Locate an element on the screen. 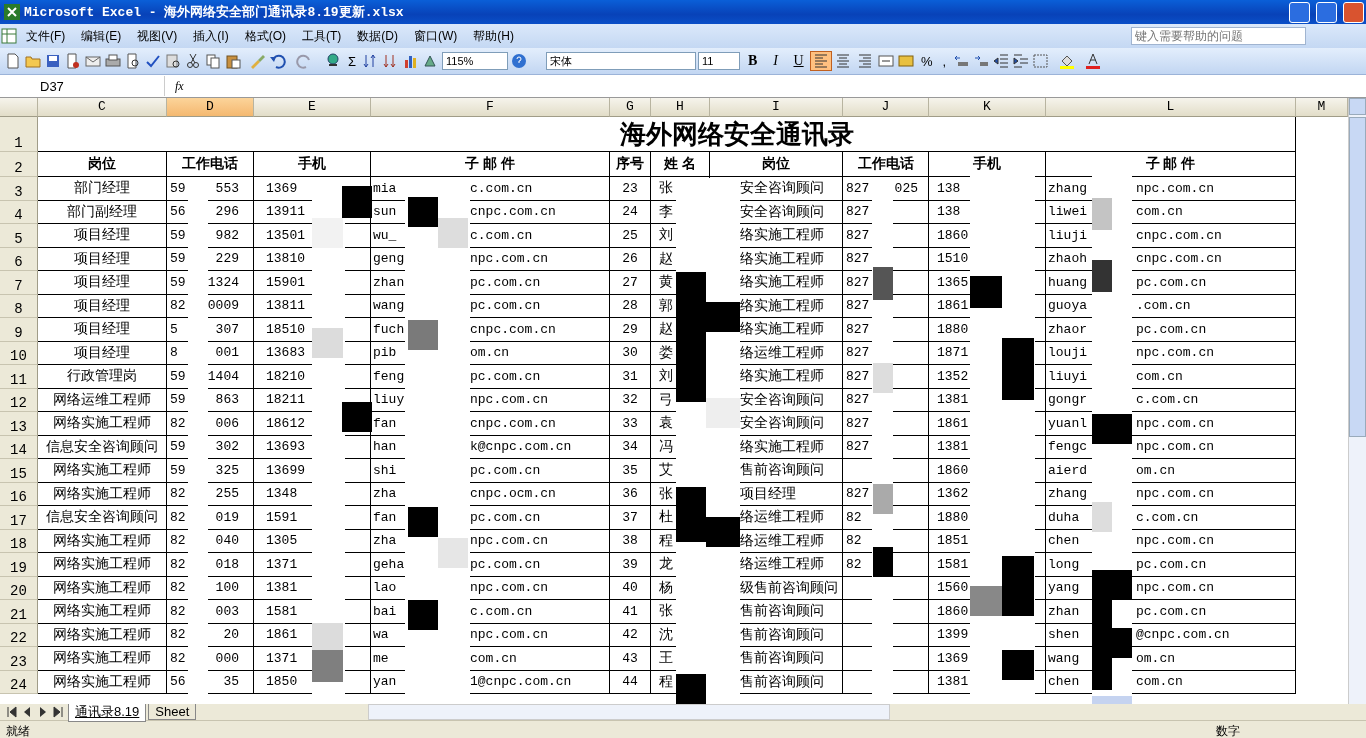 This screenshot has width=1366, height=738. table-cell: 行政管理岗 is located at coordinates (102, 377).